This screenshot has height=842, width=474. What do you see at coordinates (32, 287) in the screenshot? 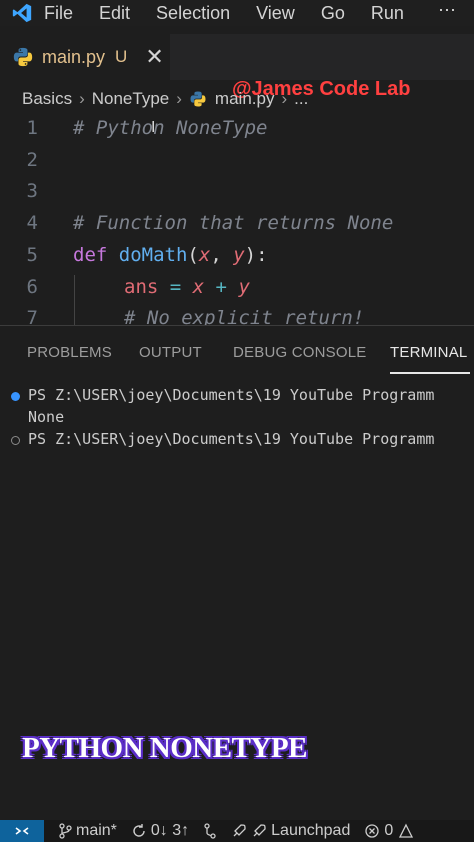
I see `line-number: 6` at bounding box center [32, 287].